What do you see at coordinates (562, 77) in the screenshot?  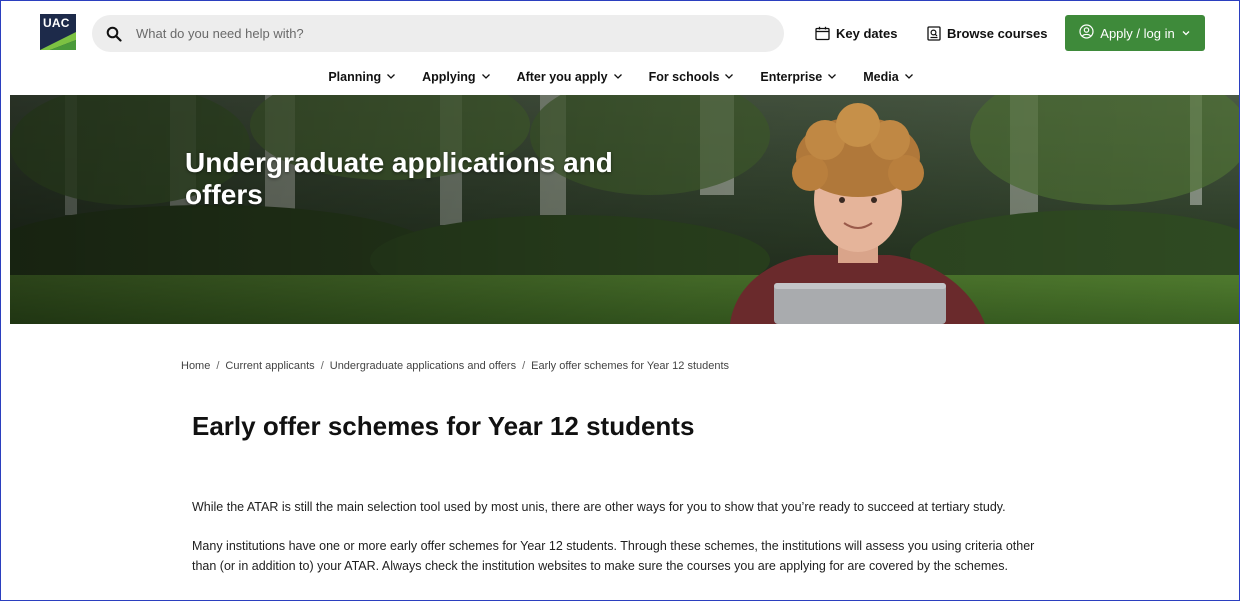 I see `nav-label: After you apply` at bounding box center [562, 77].